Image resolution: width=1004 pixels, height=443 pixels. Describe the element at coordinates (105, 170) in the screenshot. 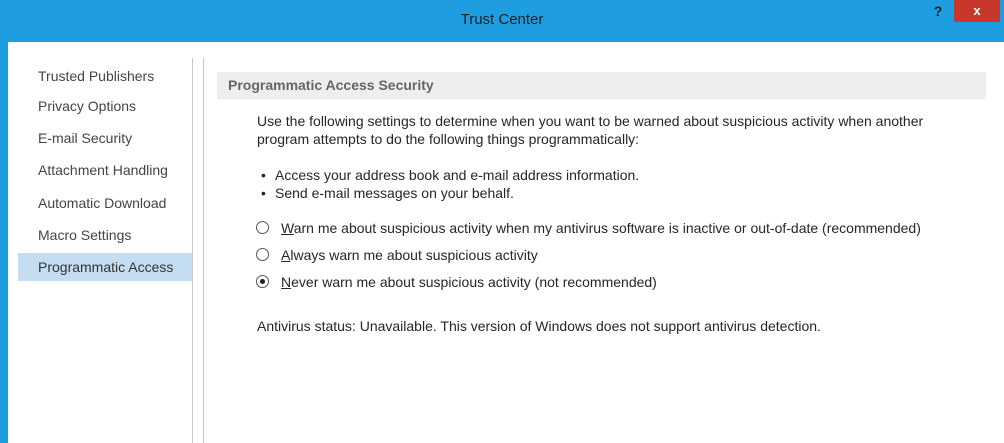

I see `sidebar-item-attachment-handling: Attachment Handling` at that location.